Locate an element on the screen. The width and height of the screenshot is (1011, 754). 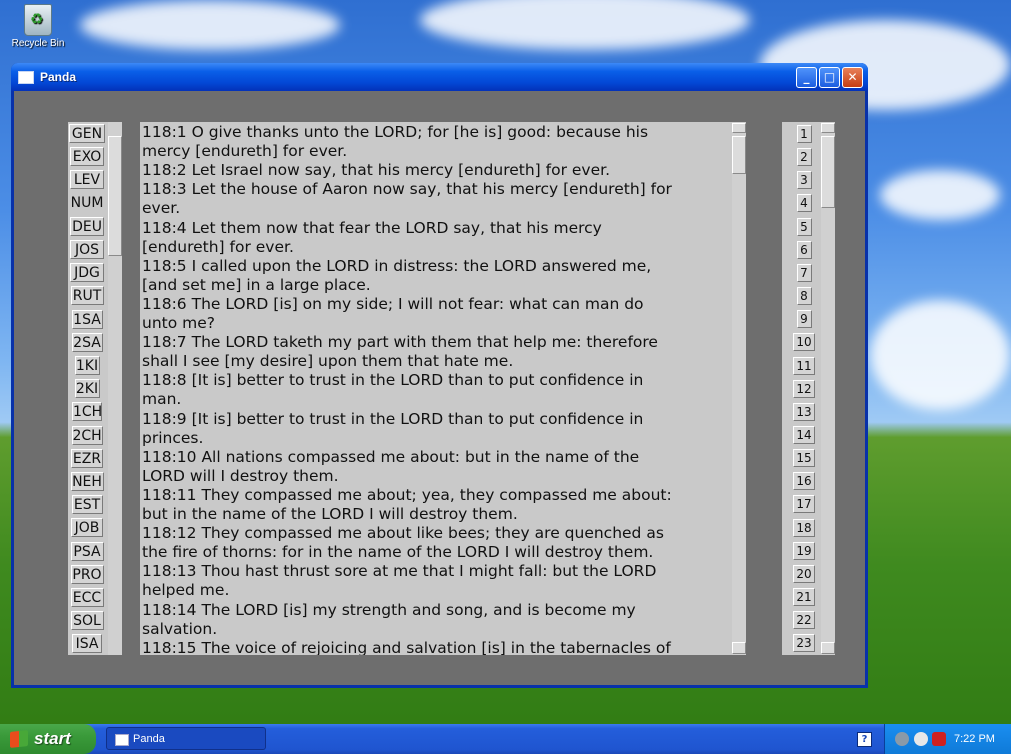
chapter-button: 19 is located at coordinates (804, 550).